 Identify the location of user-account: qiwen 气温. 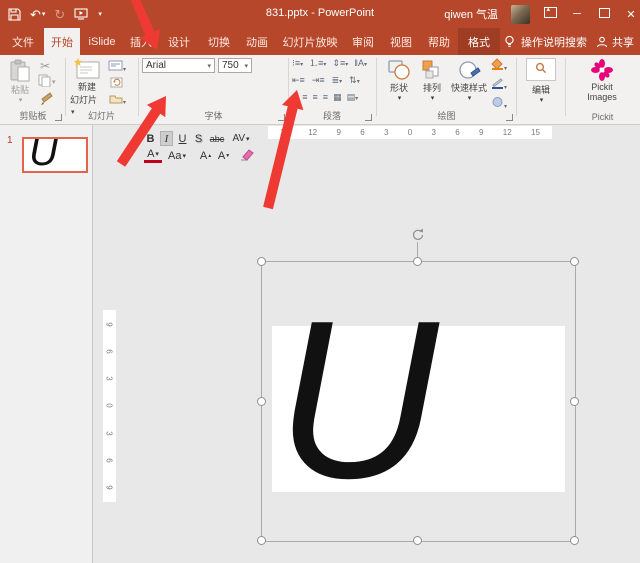
(471, 14).